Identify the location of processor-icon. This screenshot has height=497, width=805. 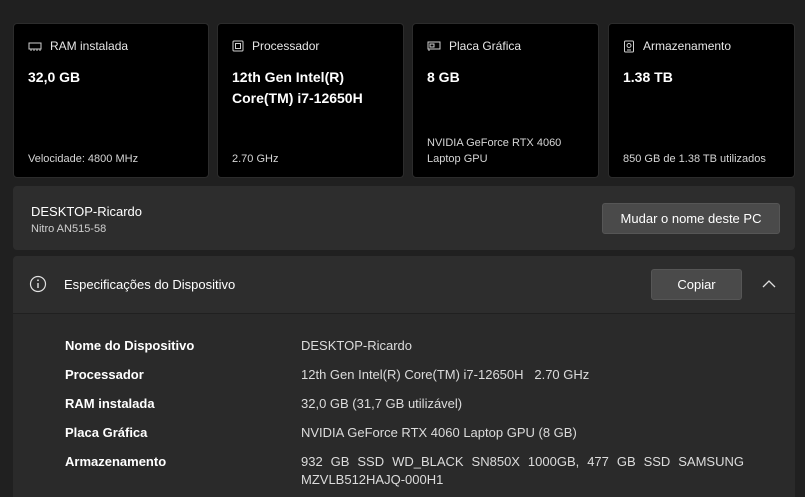
(238, 46).